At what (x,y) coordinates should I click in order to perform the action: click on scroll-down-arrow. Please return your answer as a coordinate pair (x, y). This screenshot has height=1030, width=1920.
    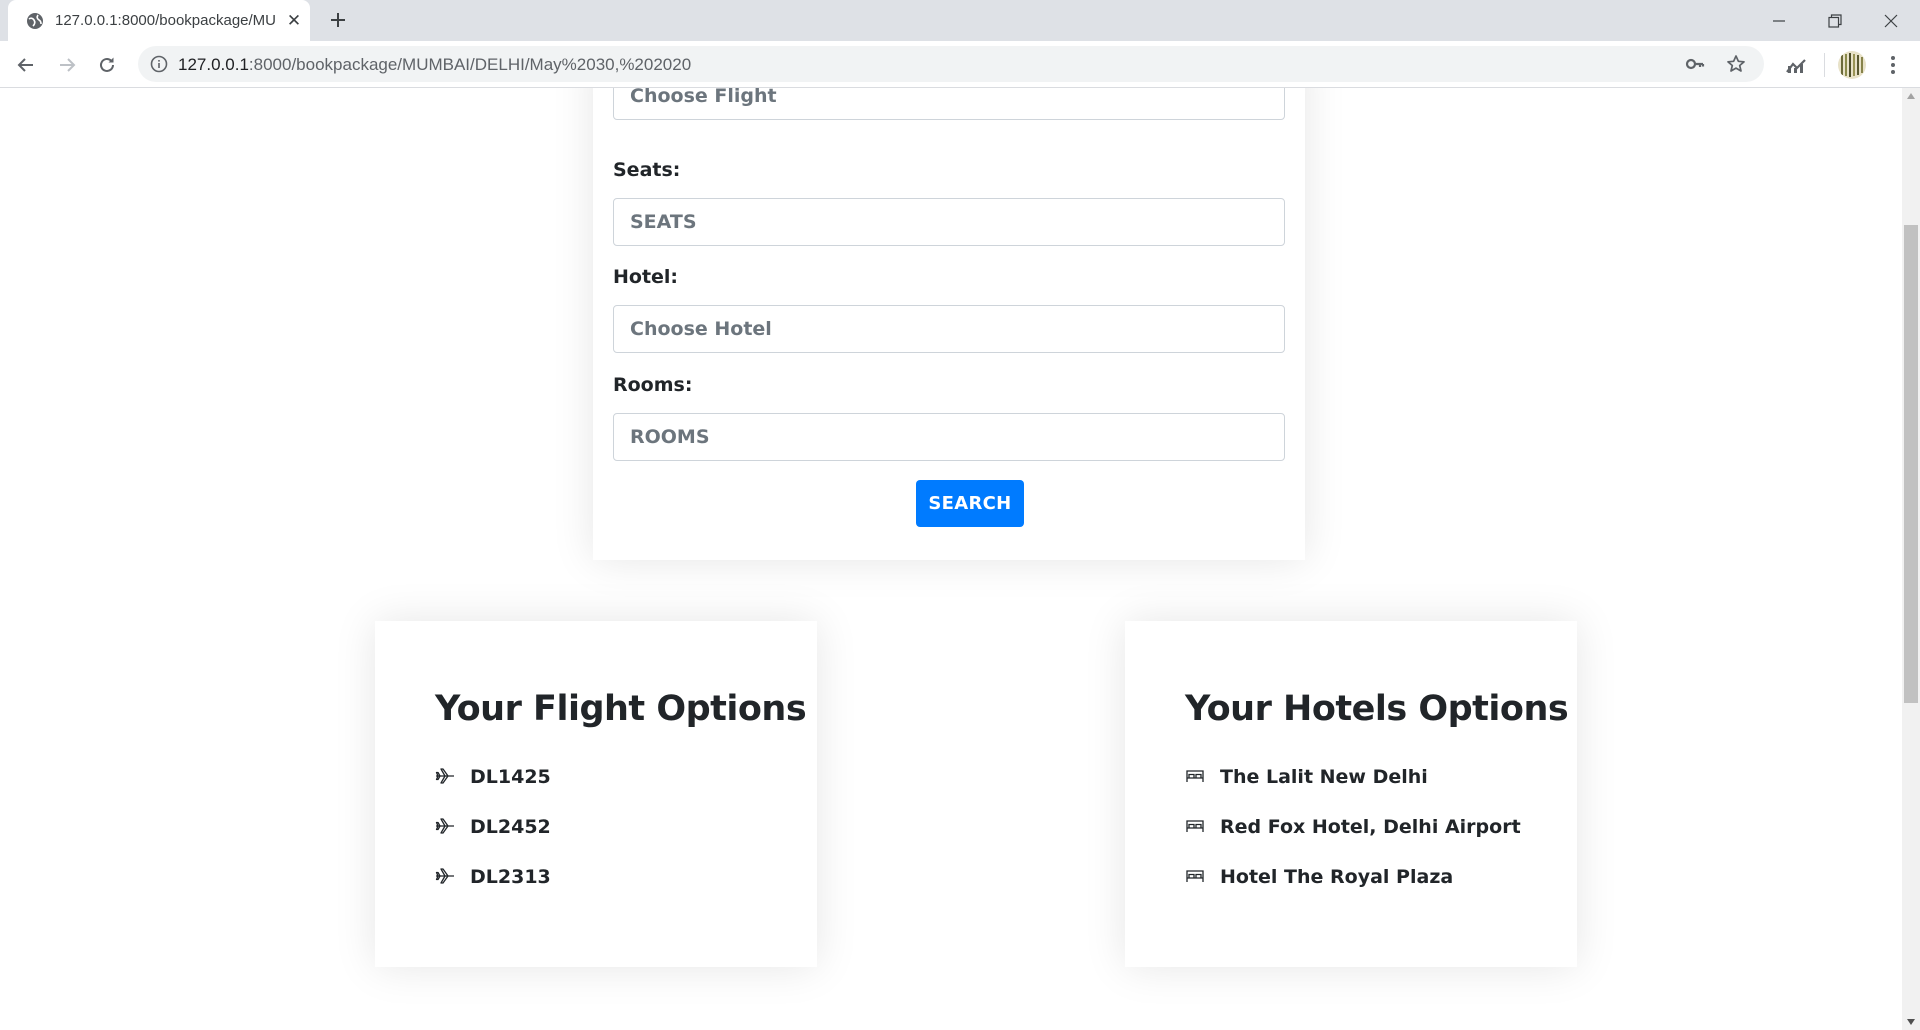
    Looking at the image, I should click on (1911, 1022).